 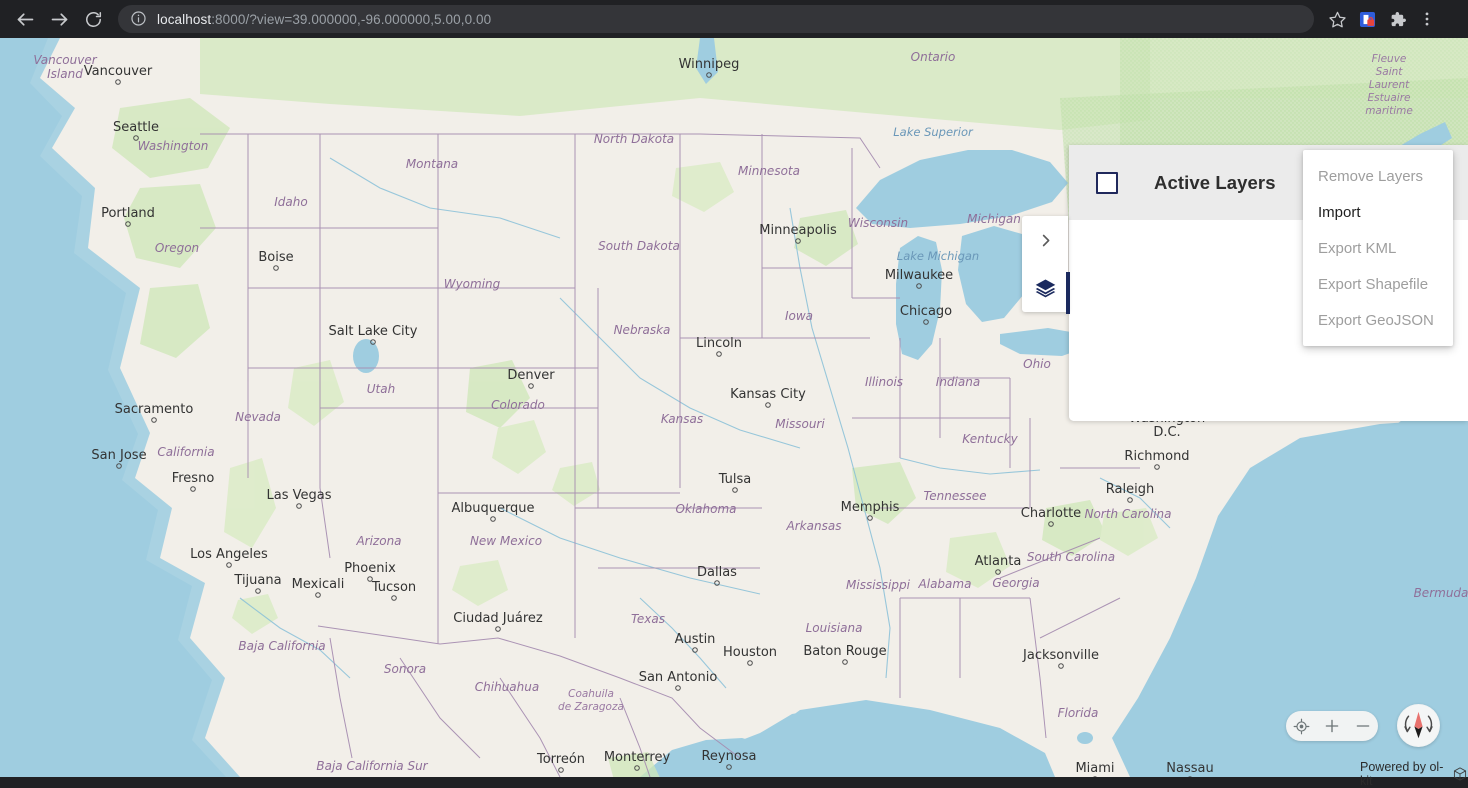 I want to click on map-city-label: Tucson, so click(x=393, y=587).